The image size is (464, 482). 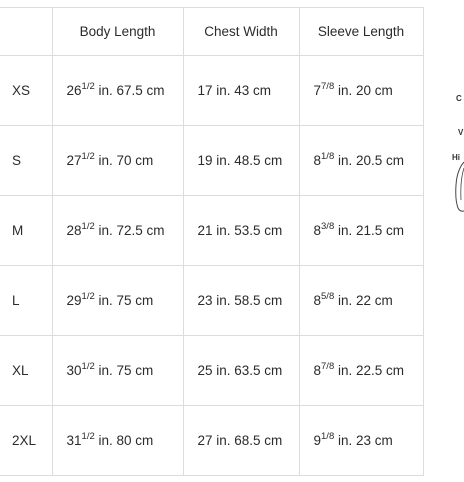 I want to click on sleeve-length-cell: 91/8 in. 23 cm, so click(x=361, y=440).